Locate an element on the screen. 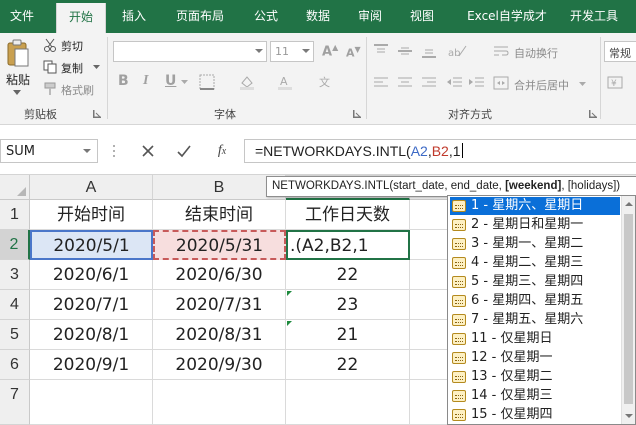 The height and width of the screenshot is (425, 636). tab-file: 文件 is located at coordinates (22, 16).